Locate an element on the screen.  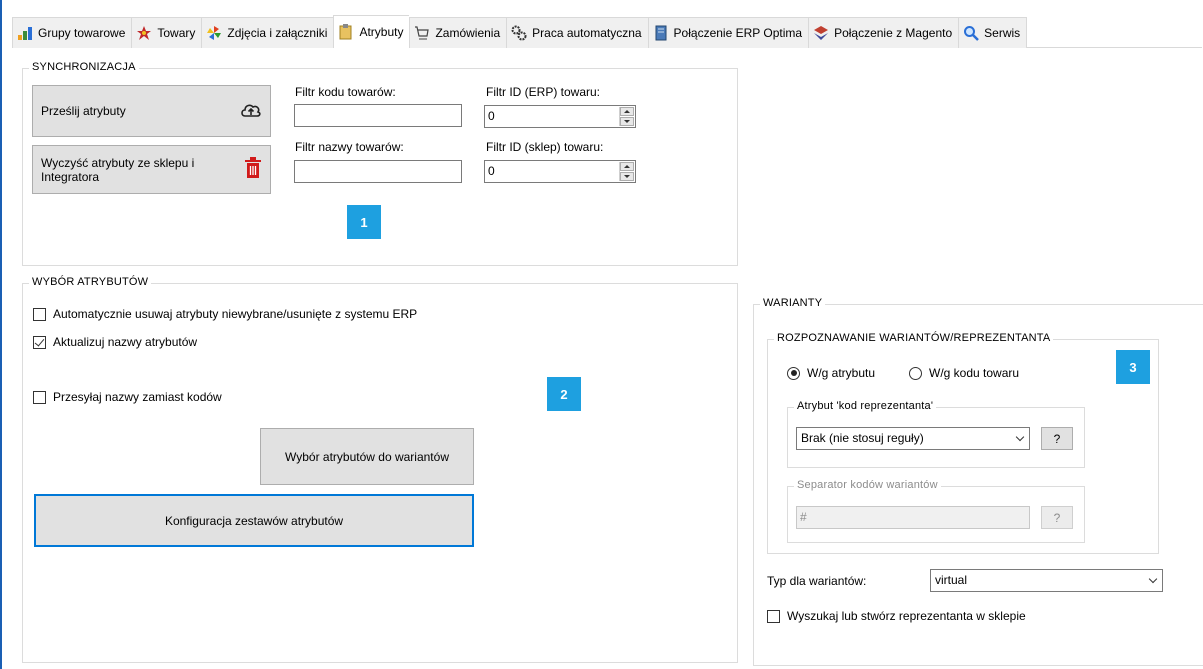
sync-group-title: SYNCHRONIZACJA is located at coordinates (84, 67).